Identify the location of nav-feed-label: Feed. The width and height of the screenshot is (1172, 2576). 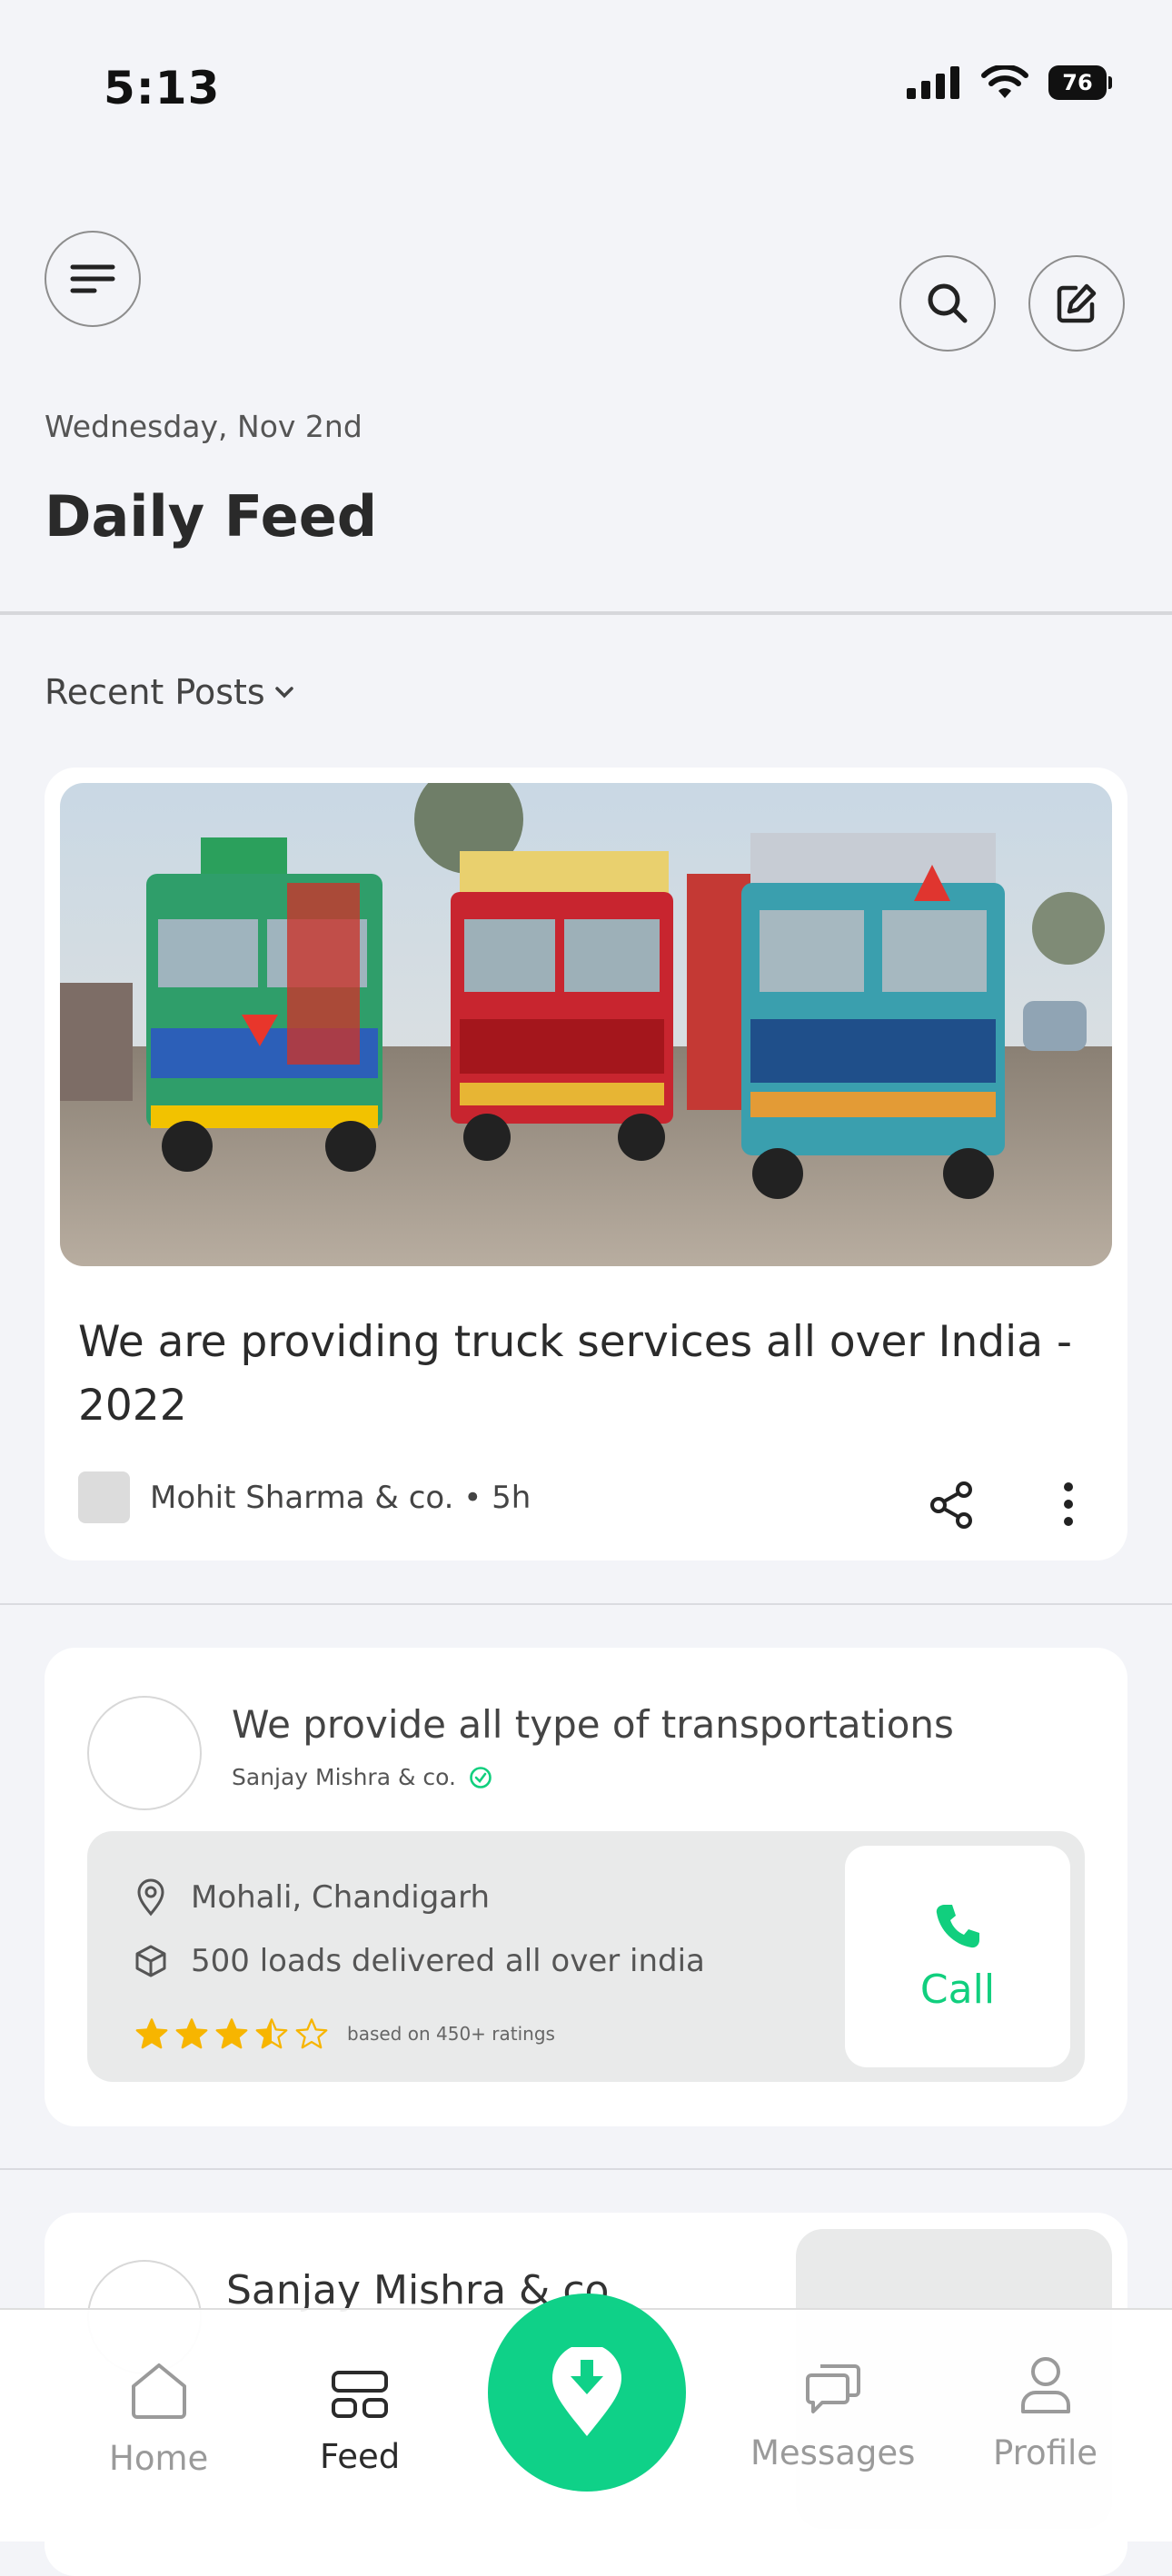
(361, 2456).